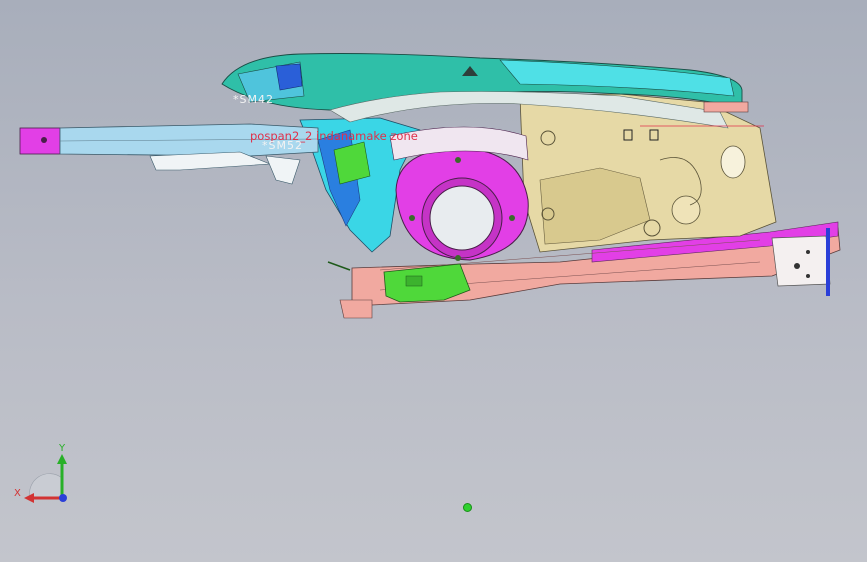  What do you see at coordinates (45, 478) in the screenshot?
I see `axis-triad-icon` at bounding box center [45, 478].